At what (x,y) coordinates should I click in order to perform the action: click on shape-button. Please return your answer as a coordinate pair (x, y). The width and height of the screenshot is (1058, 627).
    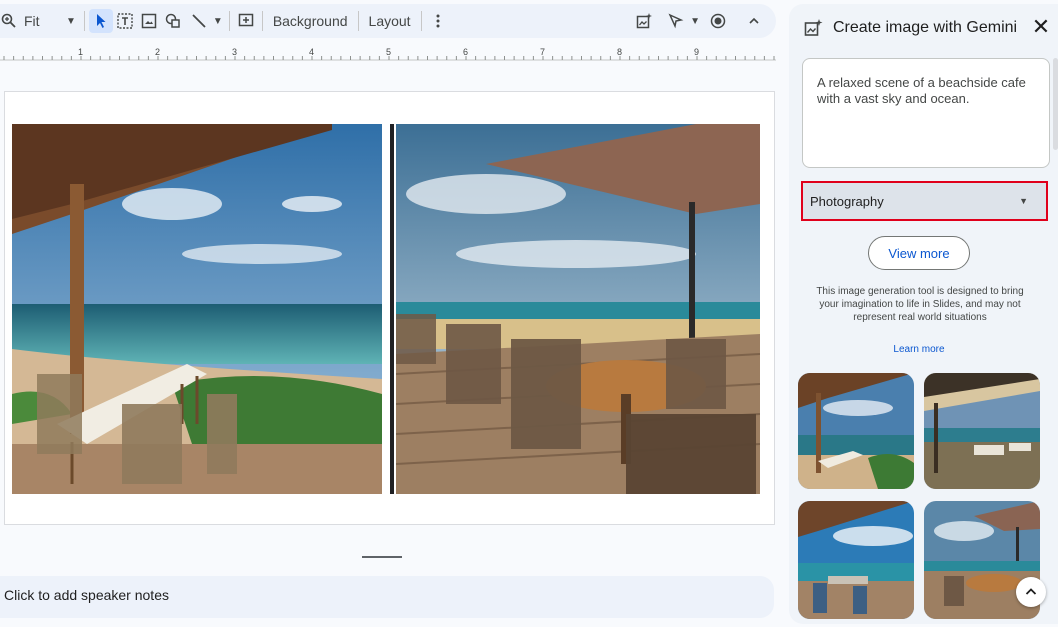
    Looking at the image, I should click on (173, 21).